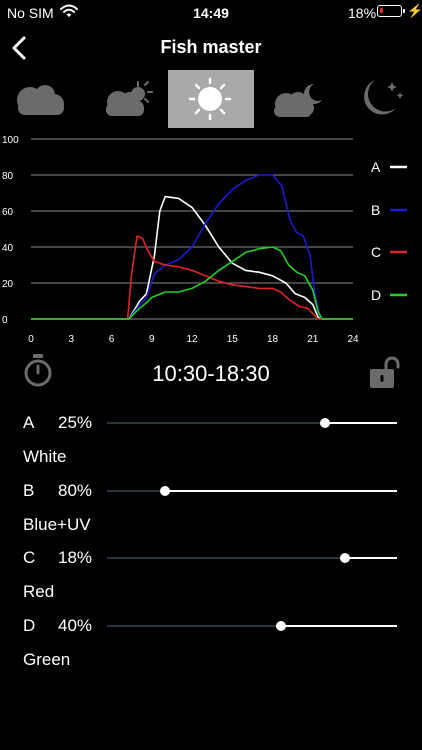  I want to click on channel-letter: C, so click(29, 557).